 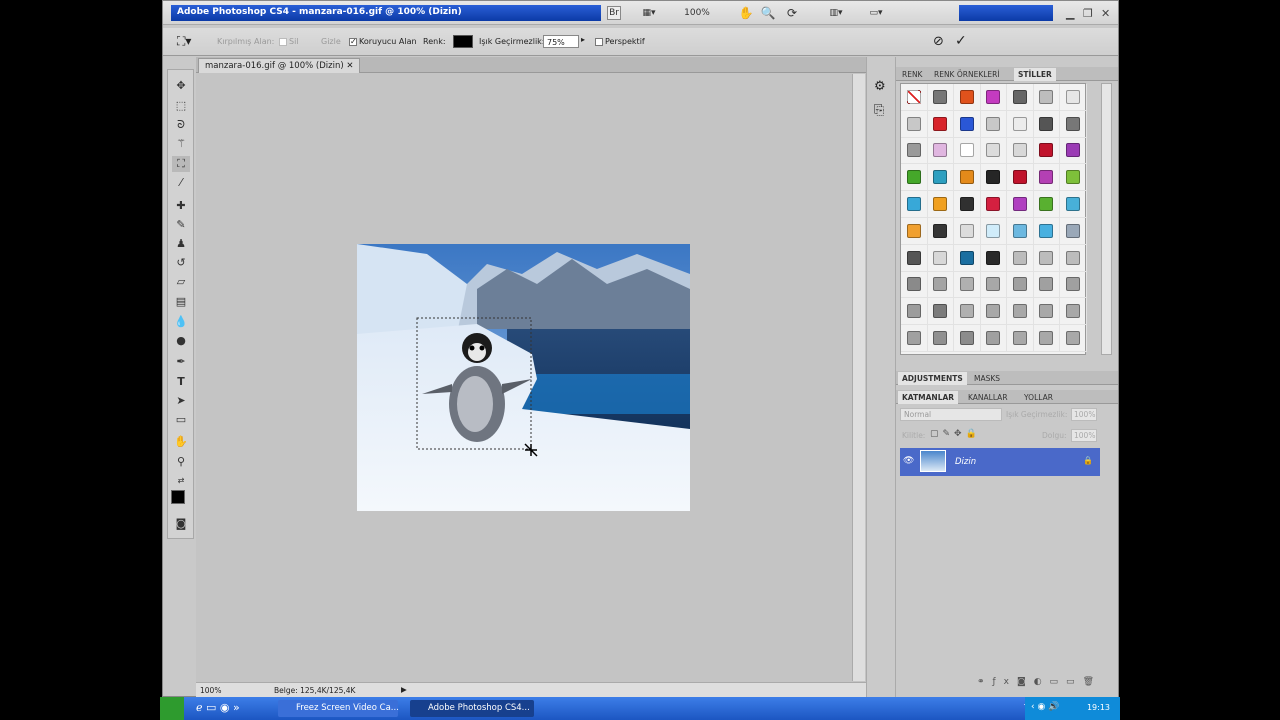 What do you see at coordinates (181, 86) in the screenshot?
I see `move-tool-icon: ✥` at bounding box center [181, 86].